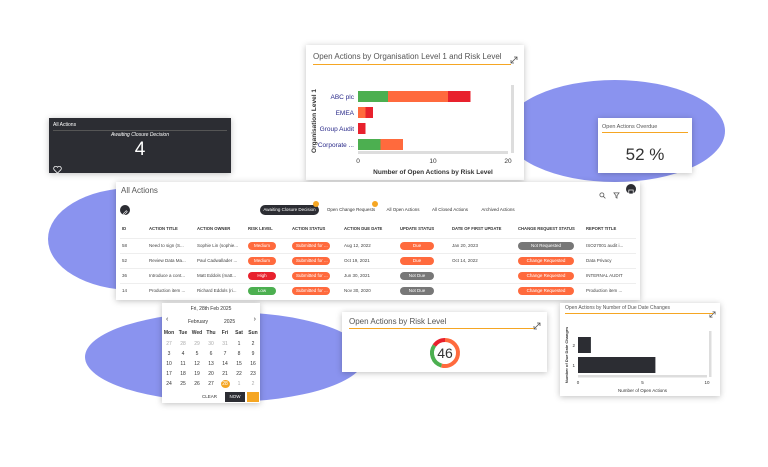 Image resolution: width=768 pixels, height=467 pixels. Describe the element at coordinates (253, 397) in the screenshot. I see `calendar-ok-button` at that location.